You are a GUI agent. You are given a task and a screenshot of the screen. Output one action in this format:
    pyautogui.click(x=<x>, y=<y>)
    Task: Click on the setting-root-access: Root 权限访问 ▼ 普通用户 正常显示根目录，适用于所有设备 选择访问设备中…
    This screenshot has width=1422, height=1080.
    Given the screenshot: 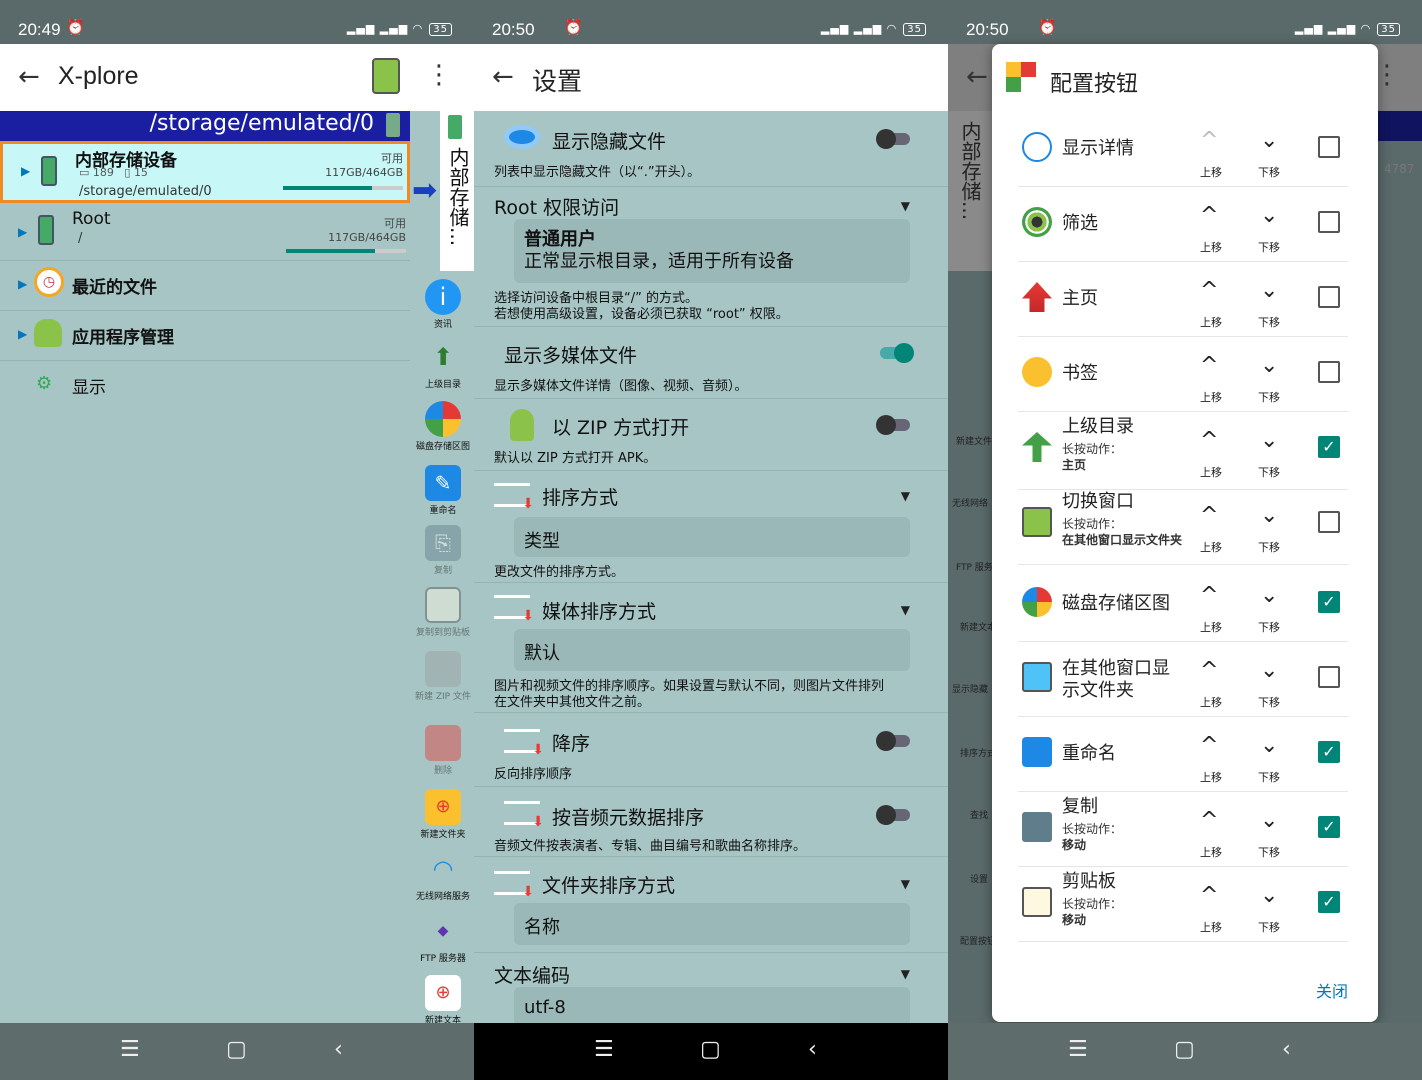 What is the action you would take?
    pyautogui.click(x=711, y=257)
    